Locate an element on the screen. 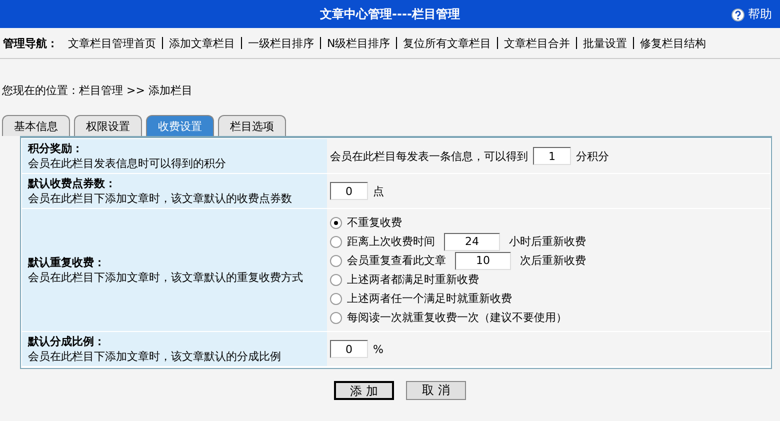  help-link: 帮助 is located at coordinates (751, 14).